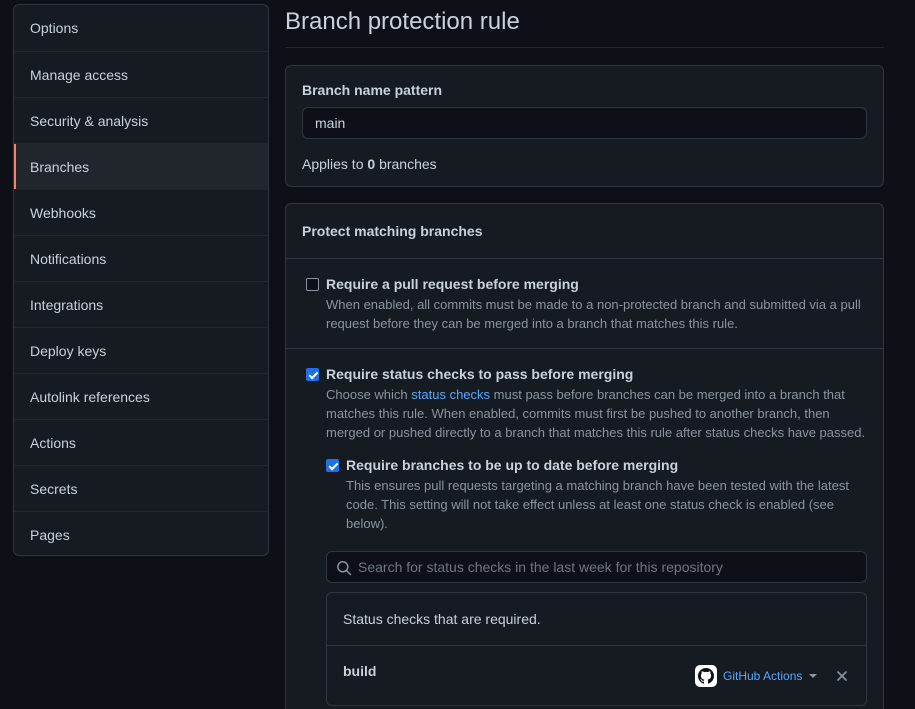  Describe the element at coordinates (408, 164) in the screenshot. I see `applies-suffix: branches` at that location.